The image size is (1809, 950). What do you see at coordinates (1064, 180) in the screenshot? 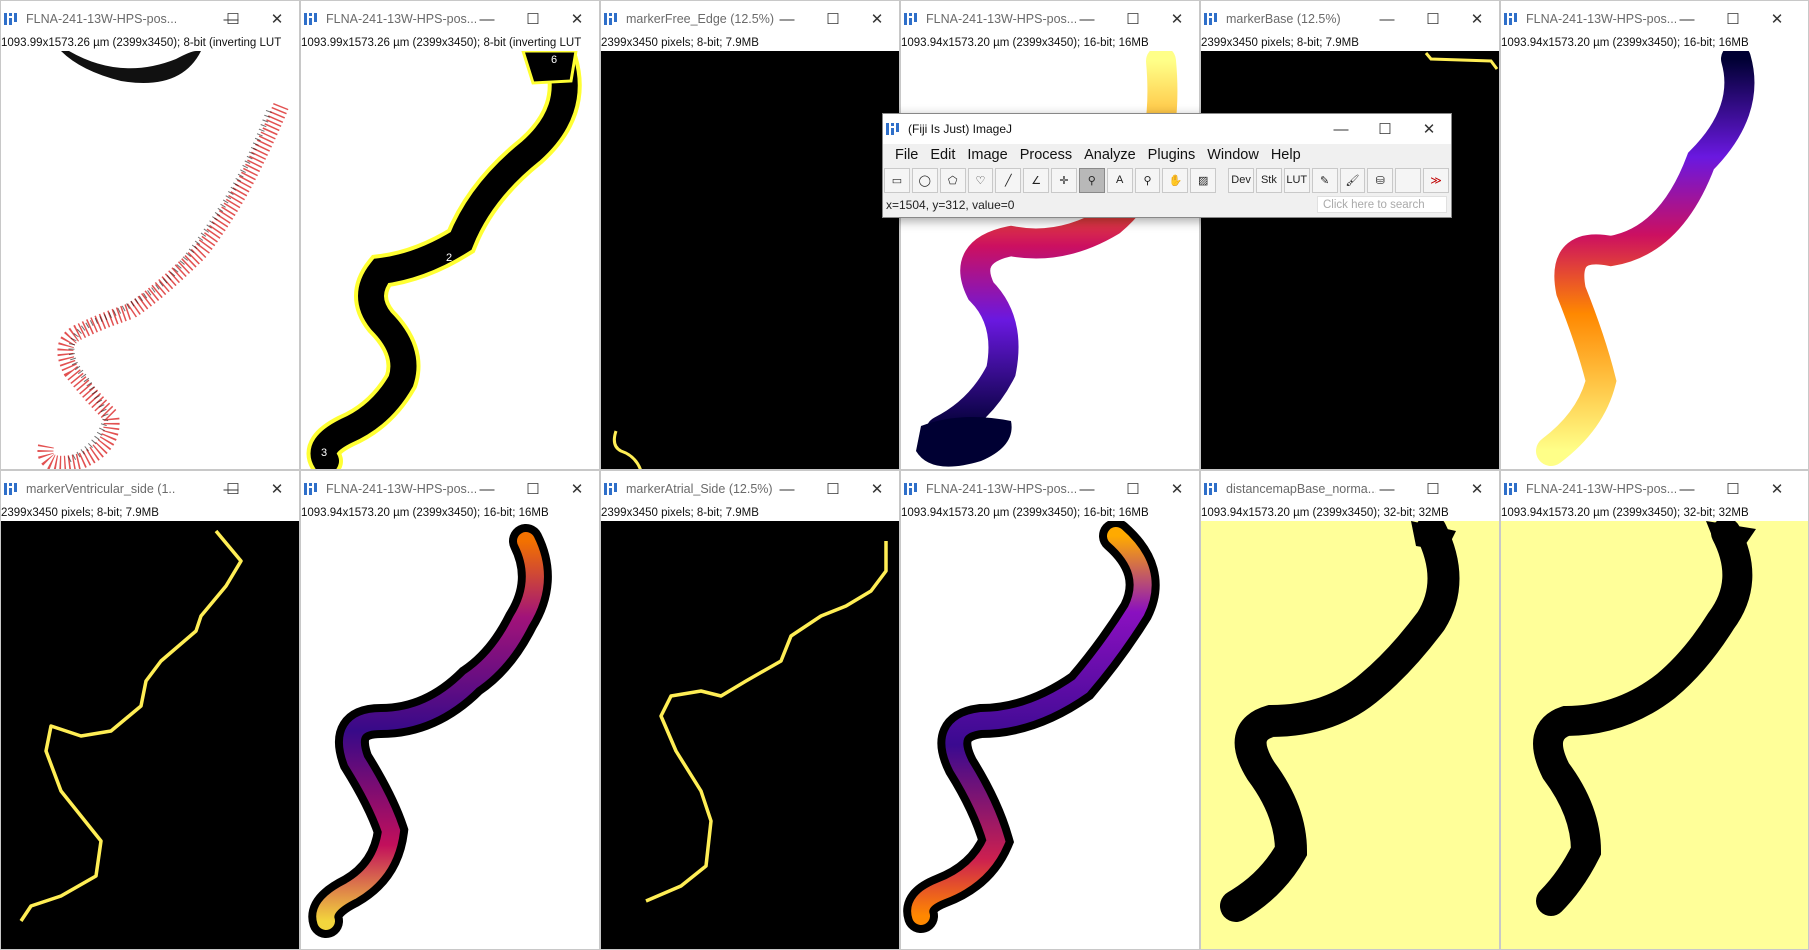
I see `point-tool-icon: ✛` at bounding box center [1064, 180].